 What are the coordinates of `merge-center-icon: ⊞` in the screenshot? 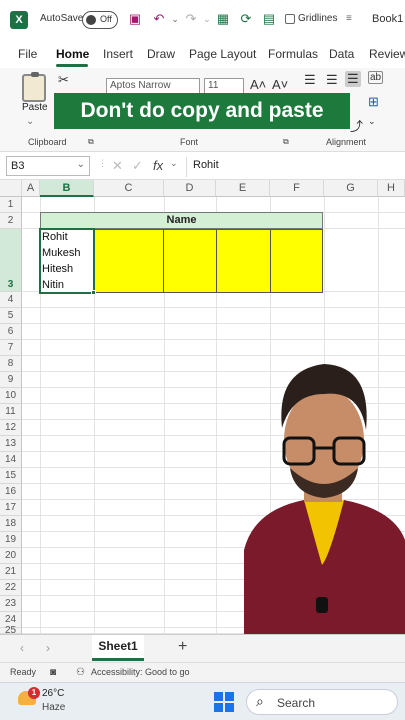 It's located at (373, 102).